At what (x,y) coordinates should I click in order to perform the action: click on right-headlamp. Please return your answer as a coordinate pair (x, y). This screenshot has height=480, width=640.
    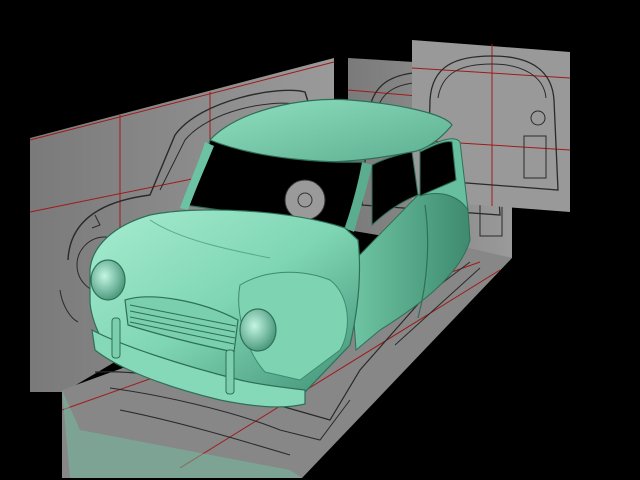
    Looking at the image, I should click on (258, 330).